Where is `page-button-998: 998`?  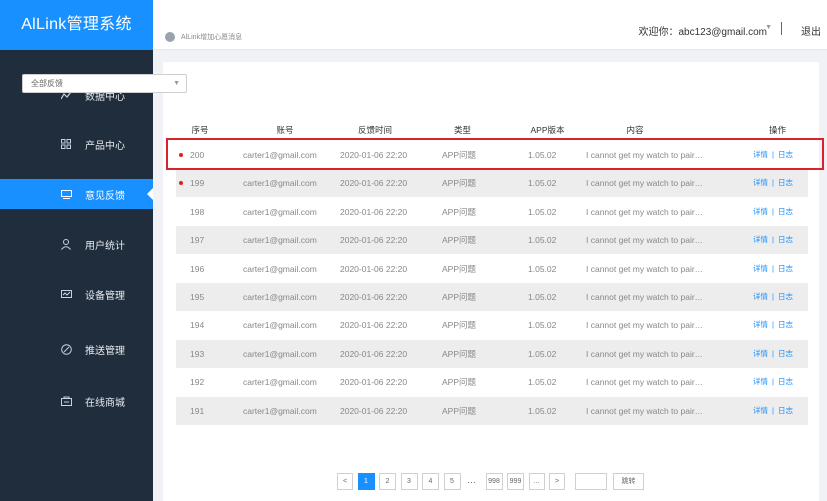 page-button-998: 998 is located at coordinates (494, 481).